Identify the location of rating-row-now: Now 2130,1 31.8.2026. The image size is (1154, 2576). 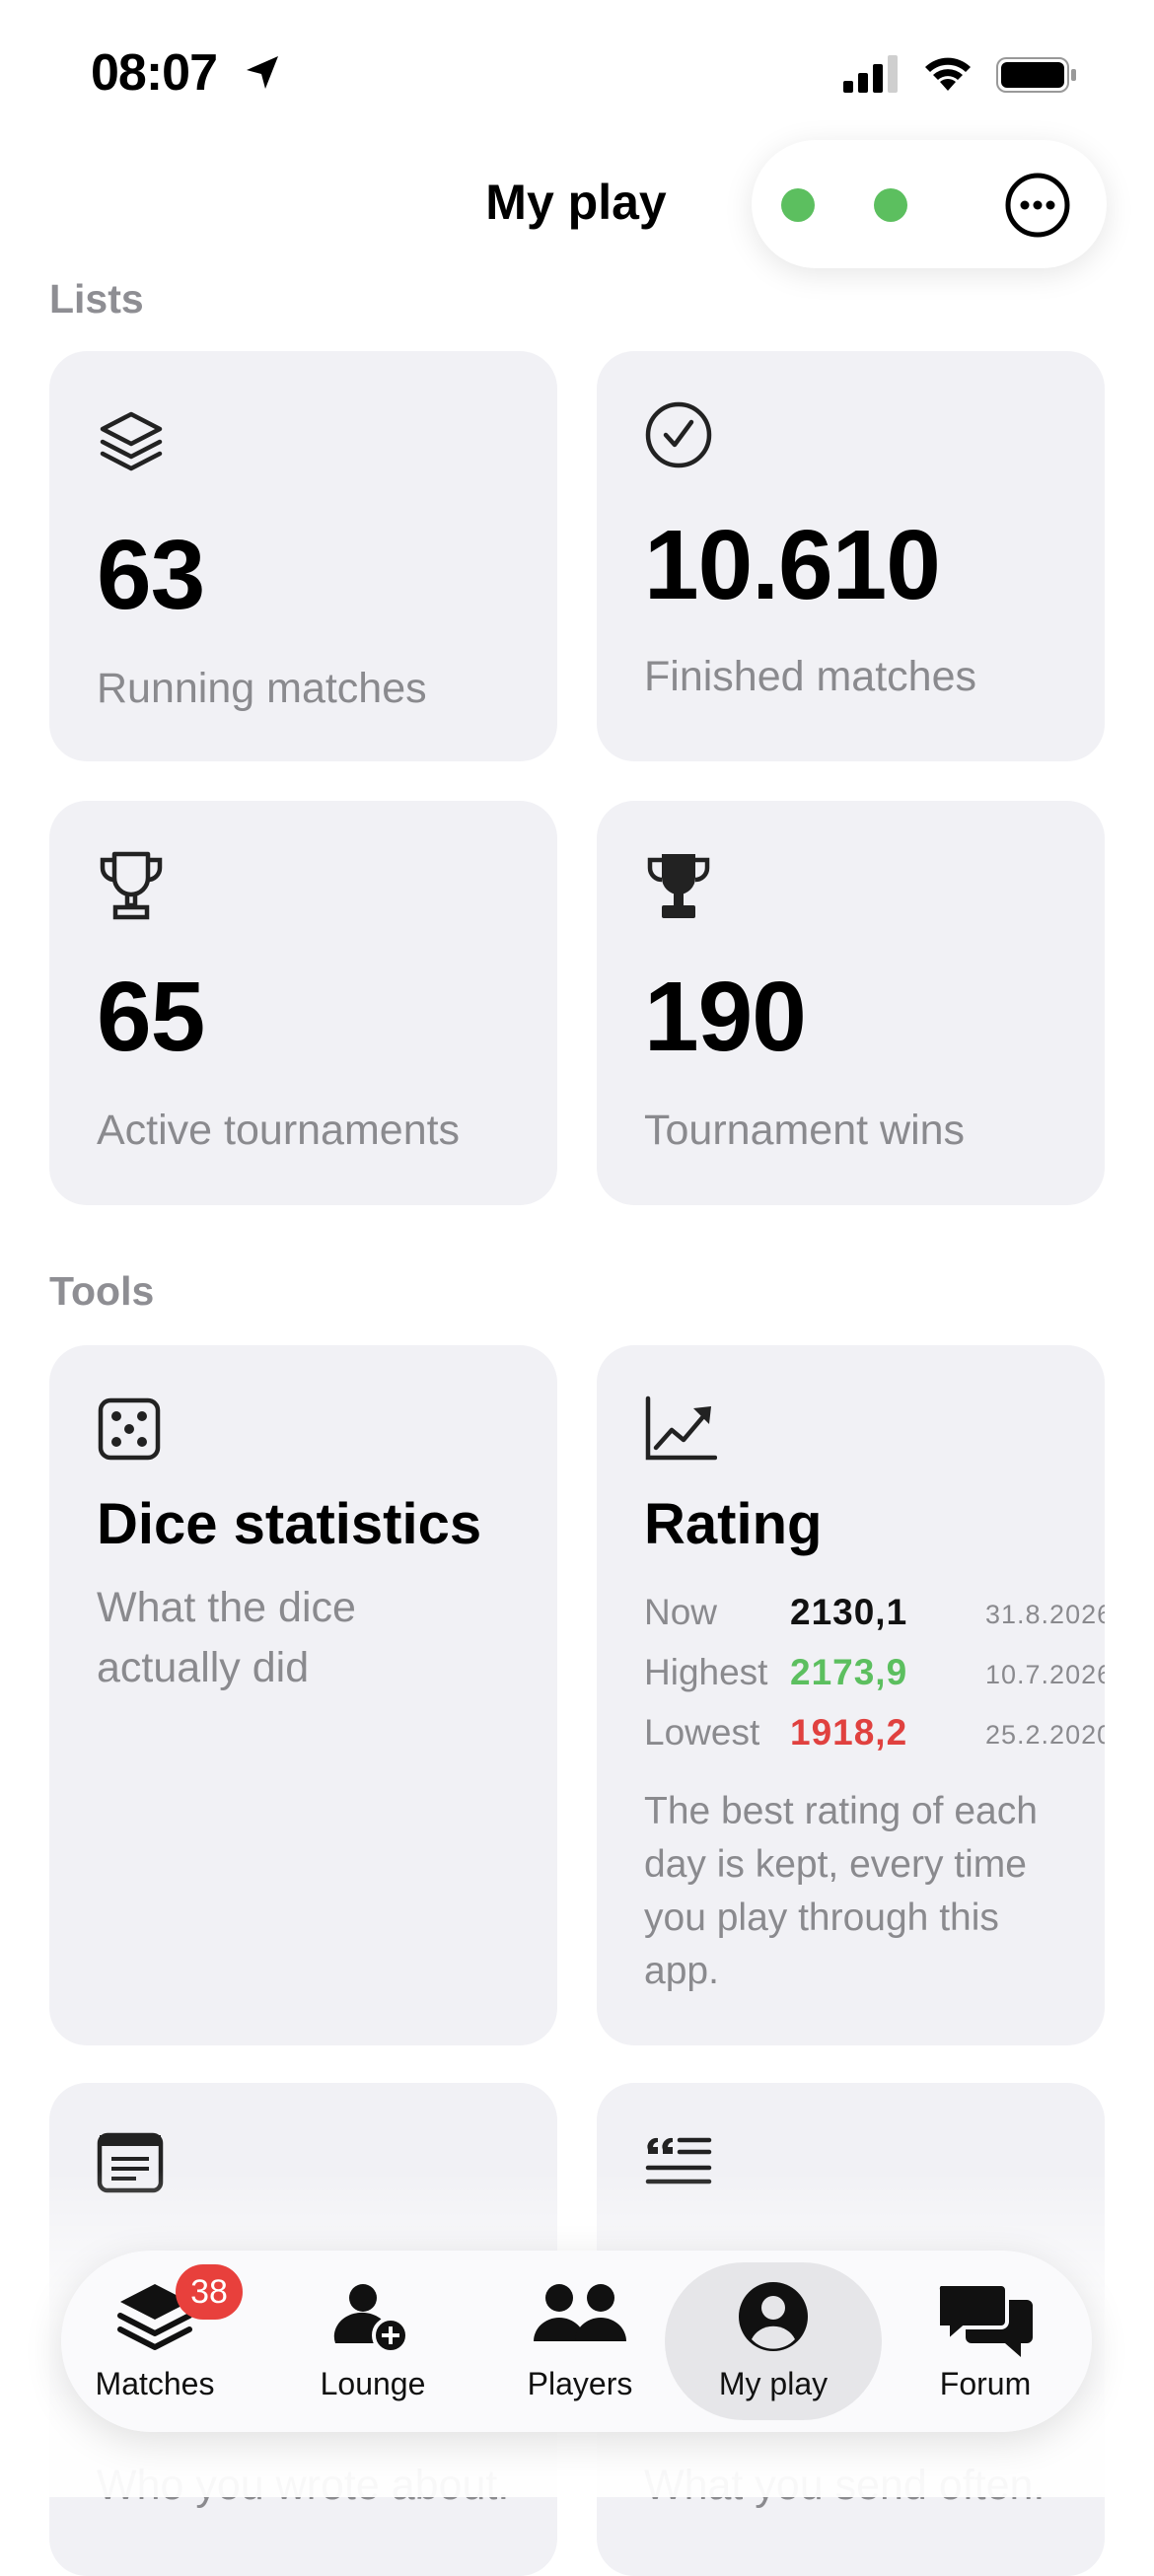
(875, 1619).